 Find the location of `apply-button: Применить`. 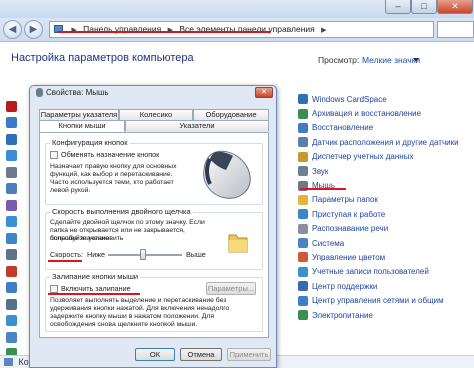

apply-button: Применить is located at coordinates (249, 354).